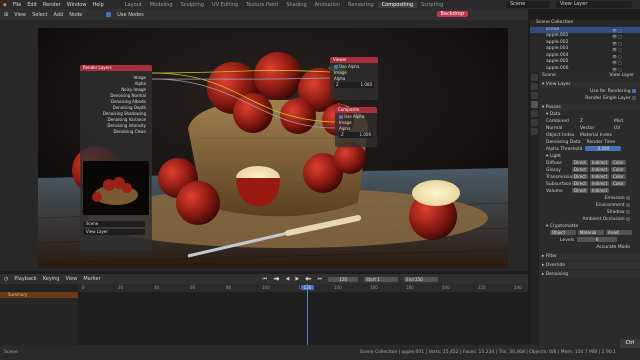 The height and width of the screenshot is (360, 640). Describe the element at coordinates (241, 78) in the screenshot. I see `link-alpha-viewer` at that location.